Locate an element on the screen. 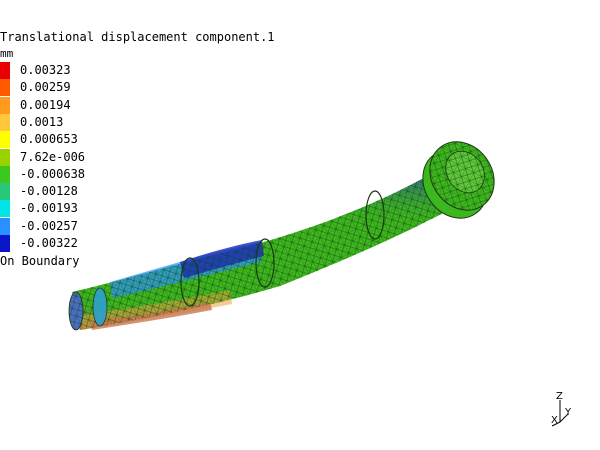 Image resolution: width=600 pixels, height=450 pixels. legend-value: -0.00257 is located at coordinates (49, 225).